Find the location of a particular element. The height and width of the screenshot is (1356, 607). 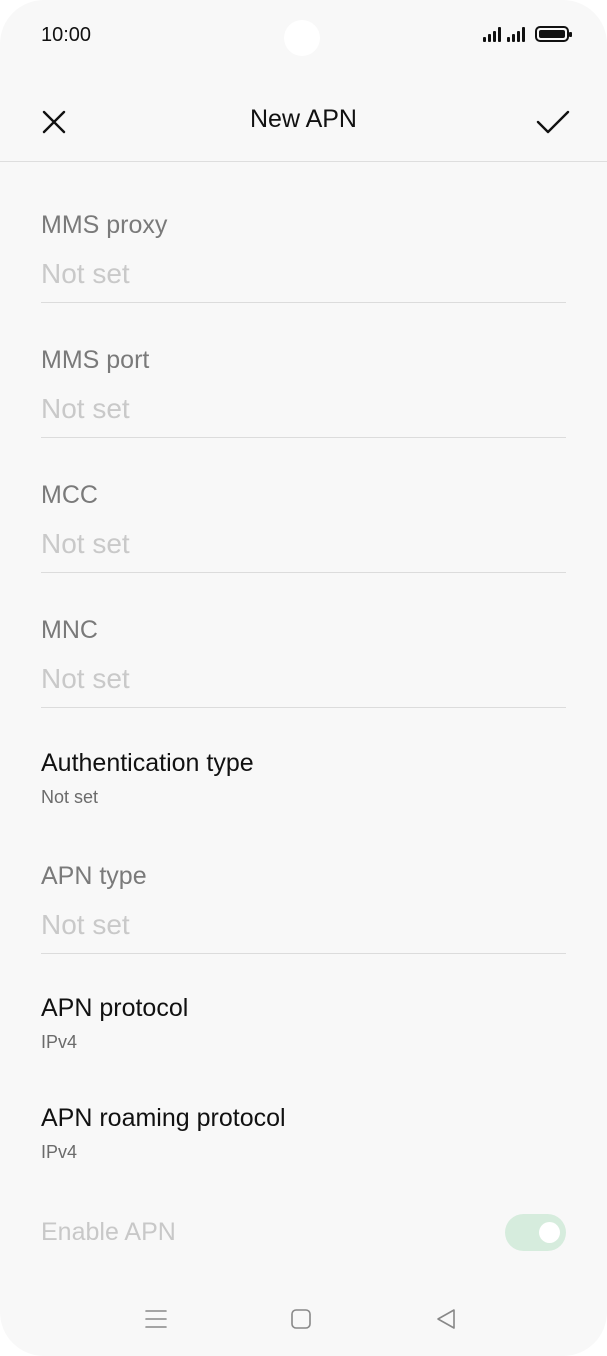

authentication-type-value: Not set is located at coordinates (70, 797).